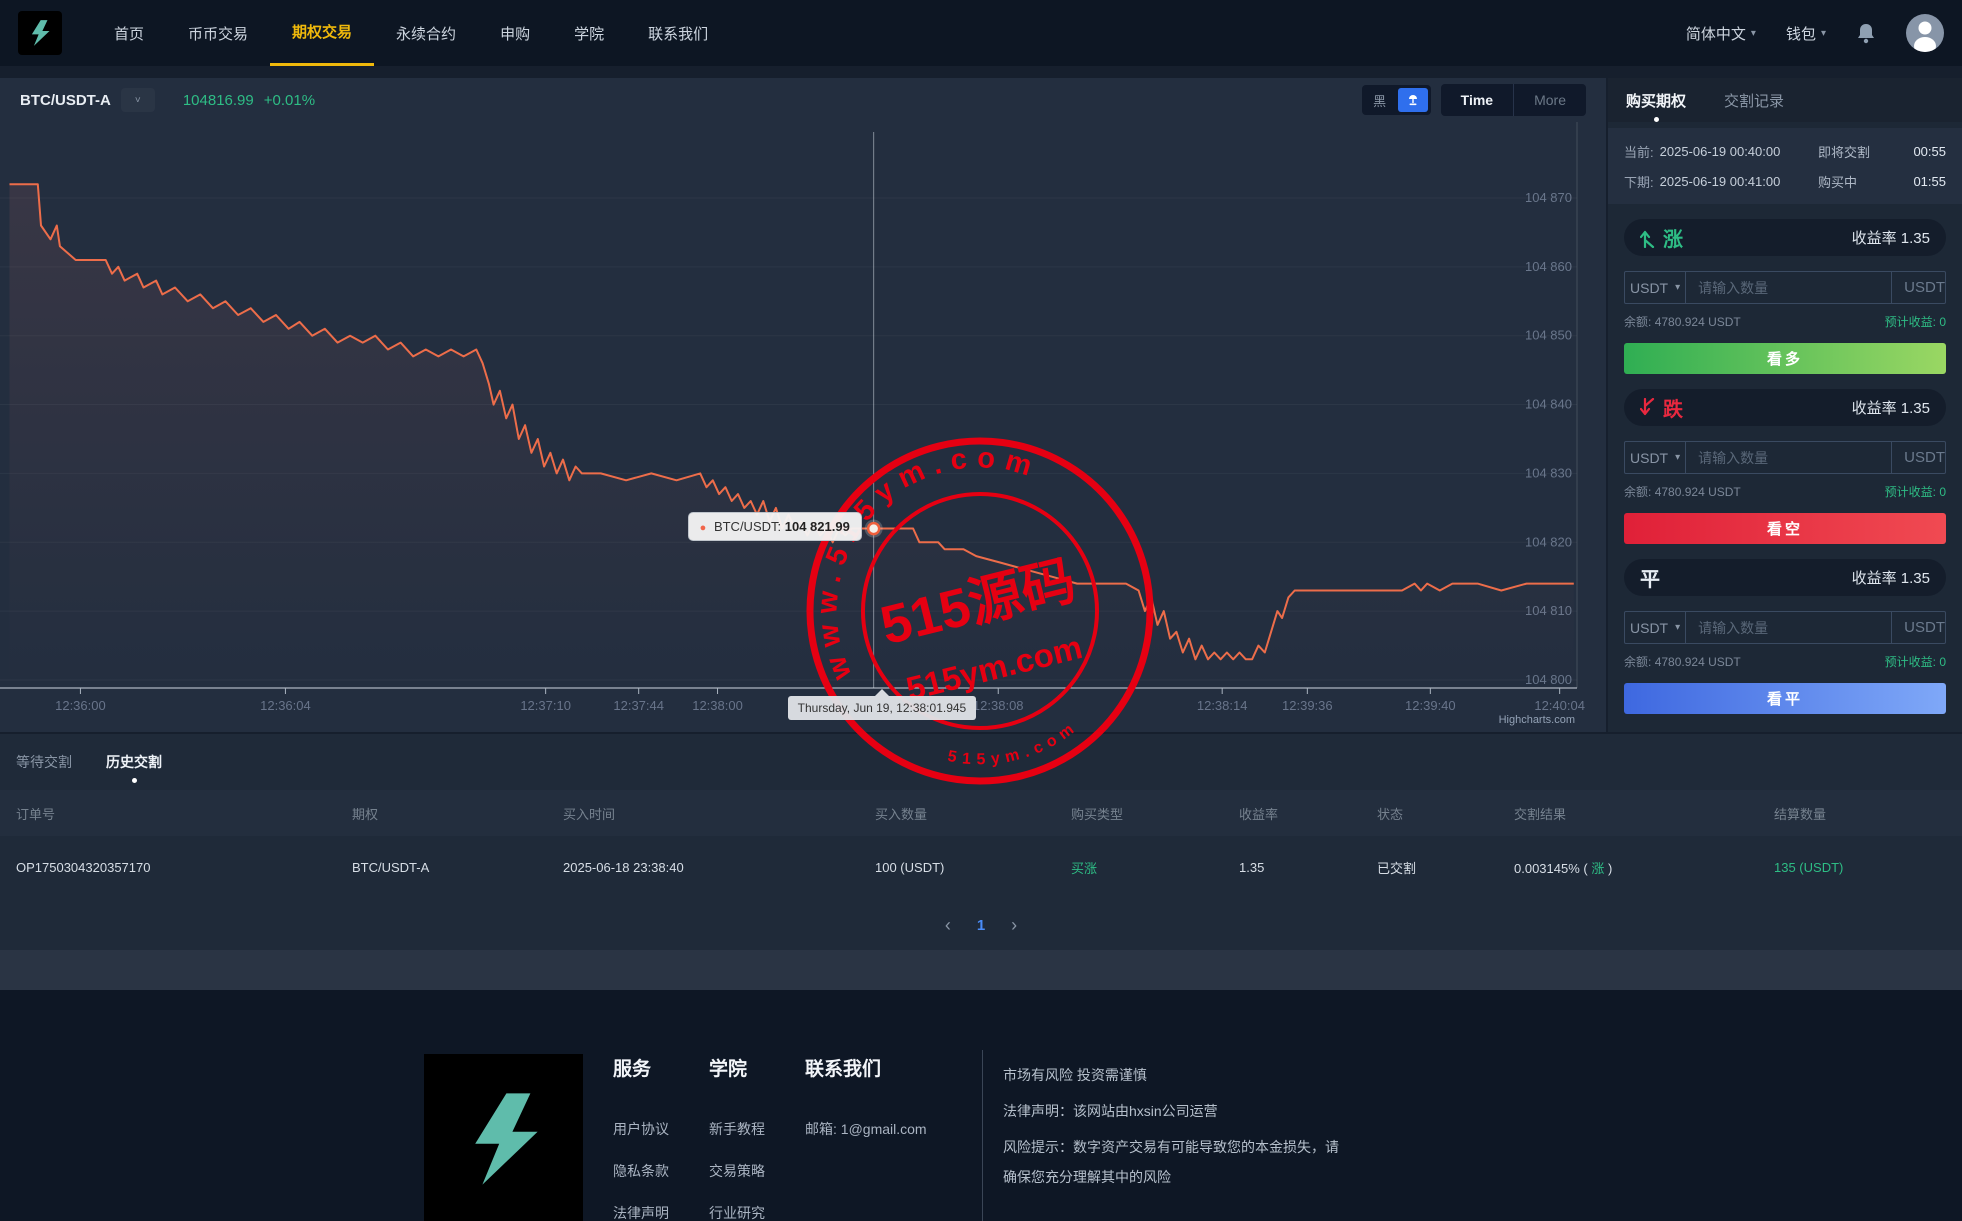 This screenshot has height=1221, width=1962. What do you see at coordinates (757, 1129) in the screenshot?
I see `footer-link-beginner: 新手教程` at bounding box center [757, 1129].